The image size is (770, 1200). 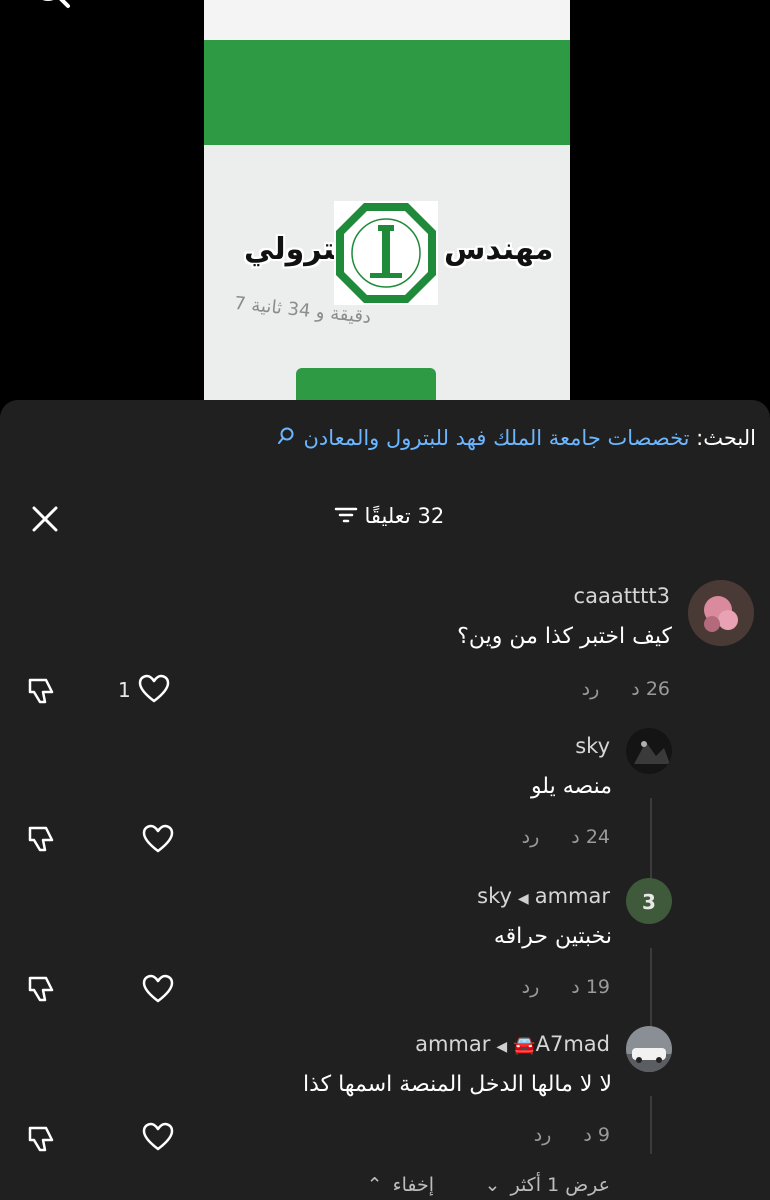 What do you see at coordinates (124, 690) in the screenshot?
I see `like-count: 1` at bounding box center [124, 690].